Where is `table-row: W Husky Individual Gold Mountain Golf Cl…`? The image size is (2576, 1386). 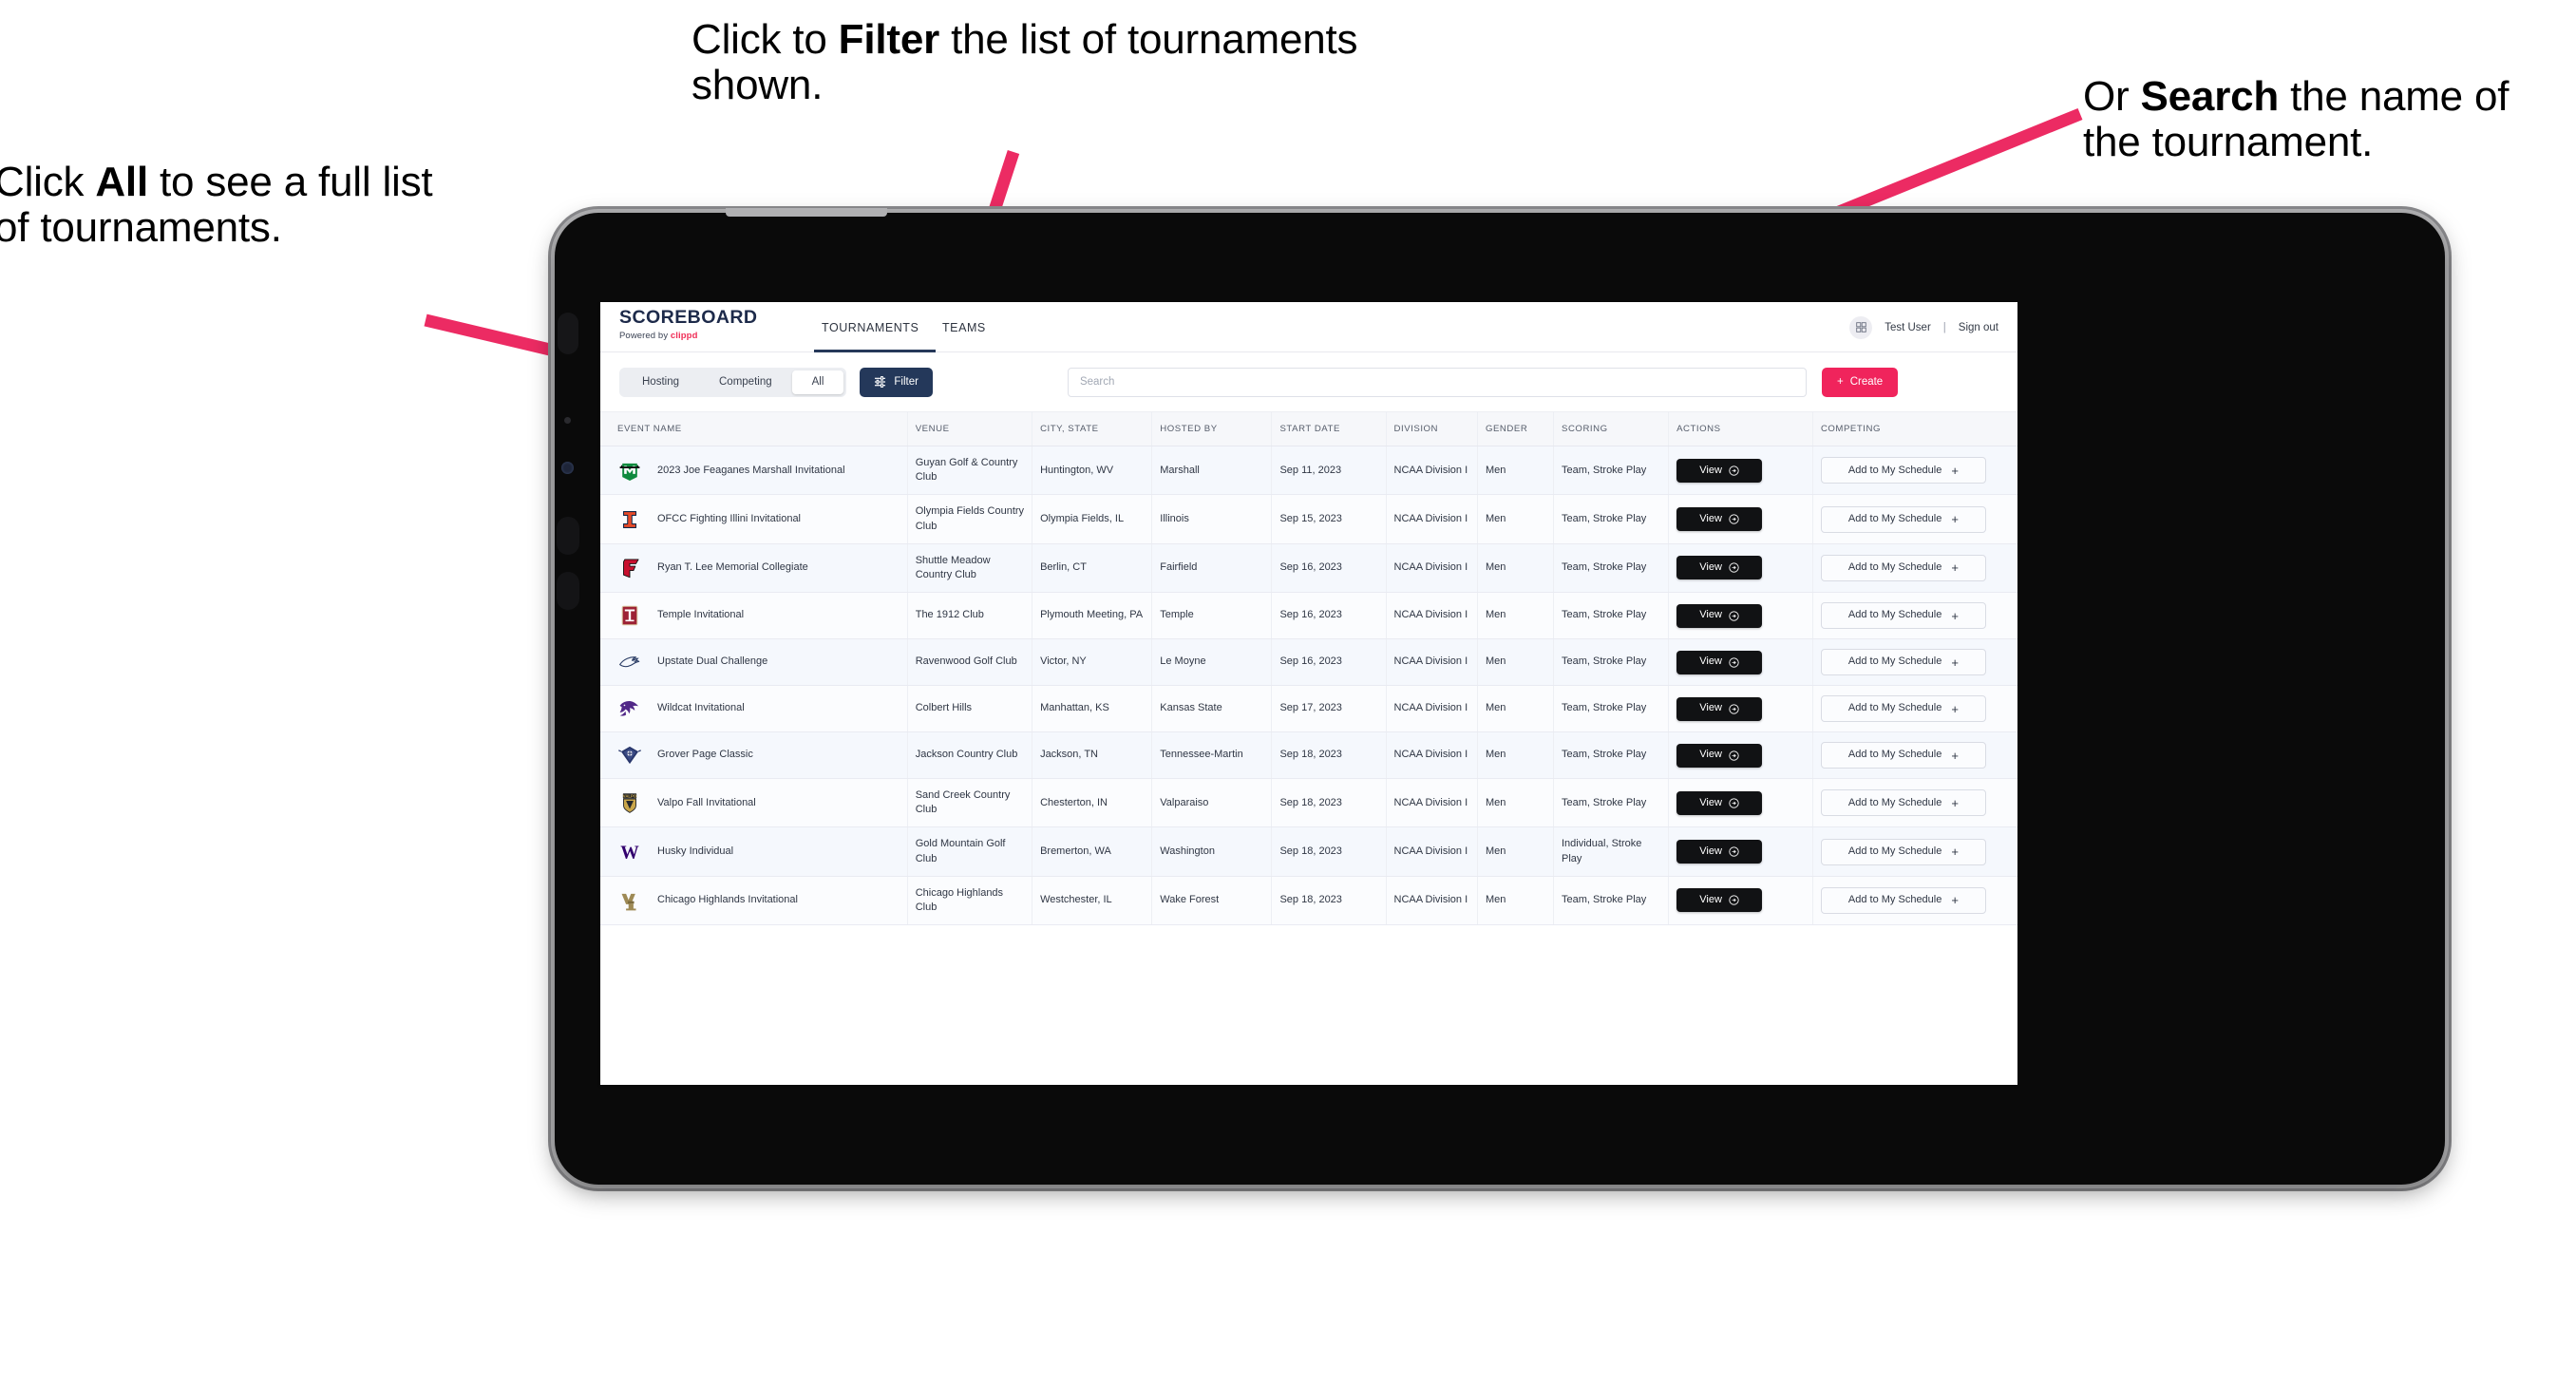 table-row: W Husky Individual Gold Mountain Golf Cl… is located at coordinates (1308, 851).